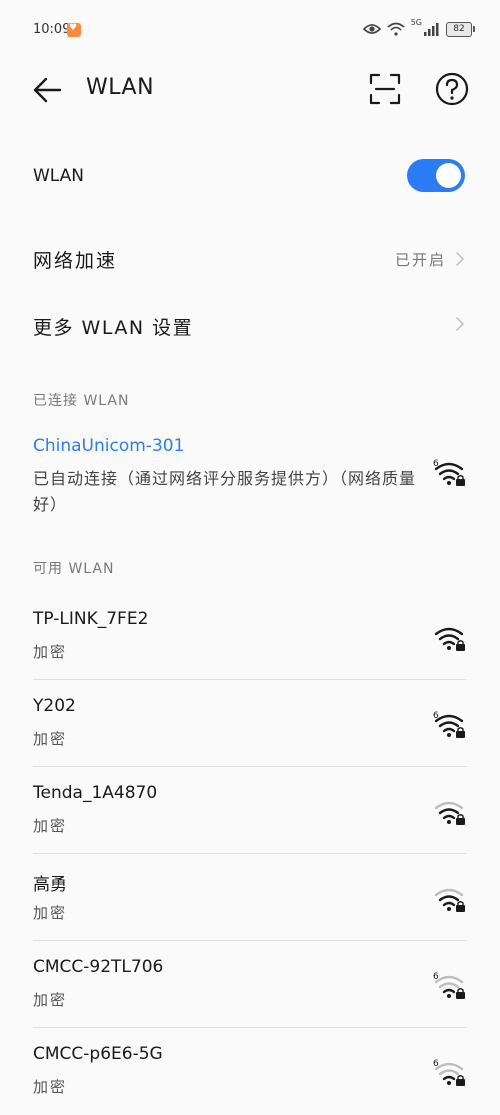 The image size is (500, 1115). Describe the element at coordinates (420, 260) in the screenshot. I see `network-accel-value: 已开启` at that location.